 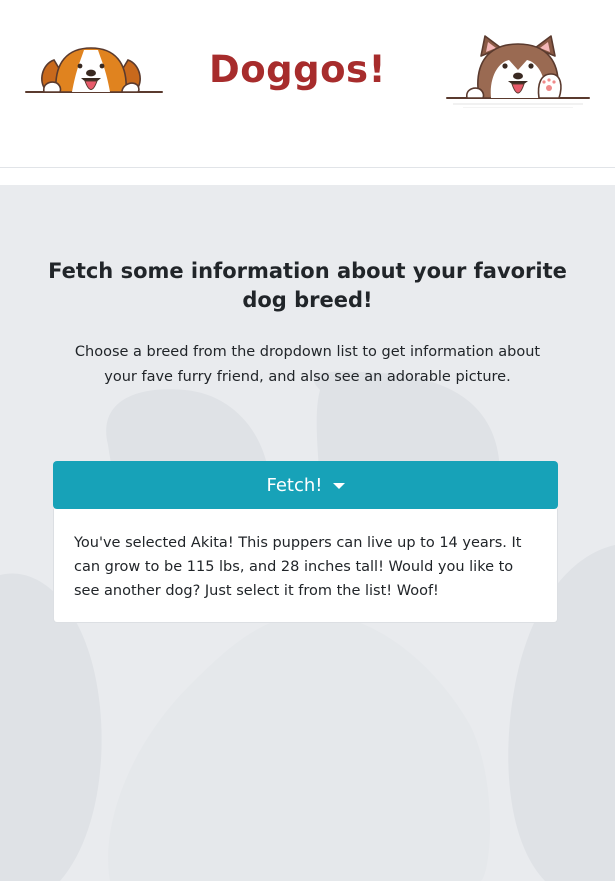 What do you see at coordinates (518, 71) in the screenshot?
I see `husky-peeking-icon` at bounding box center [518, 71].